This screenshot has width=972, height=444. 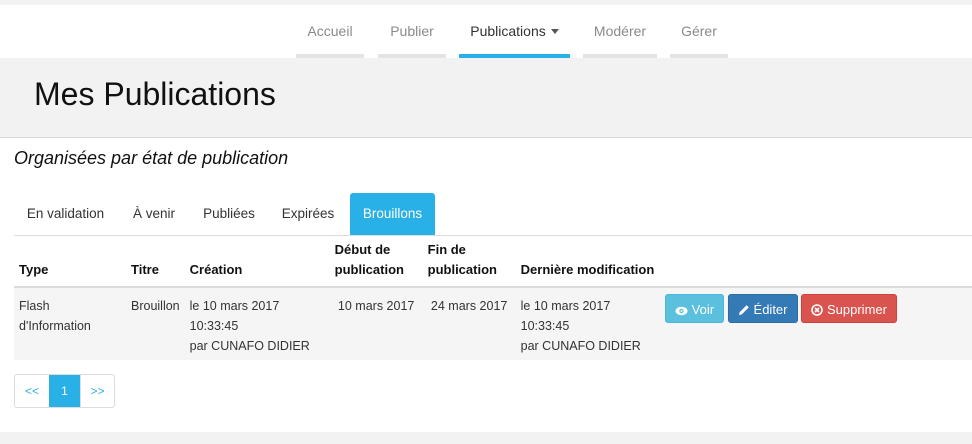 I want to click on tab-label: Brouillons, so click(x=392, y=213).